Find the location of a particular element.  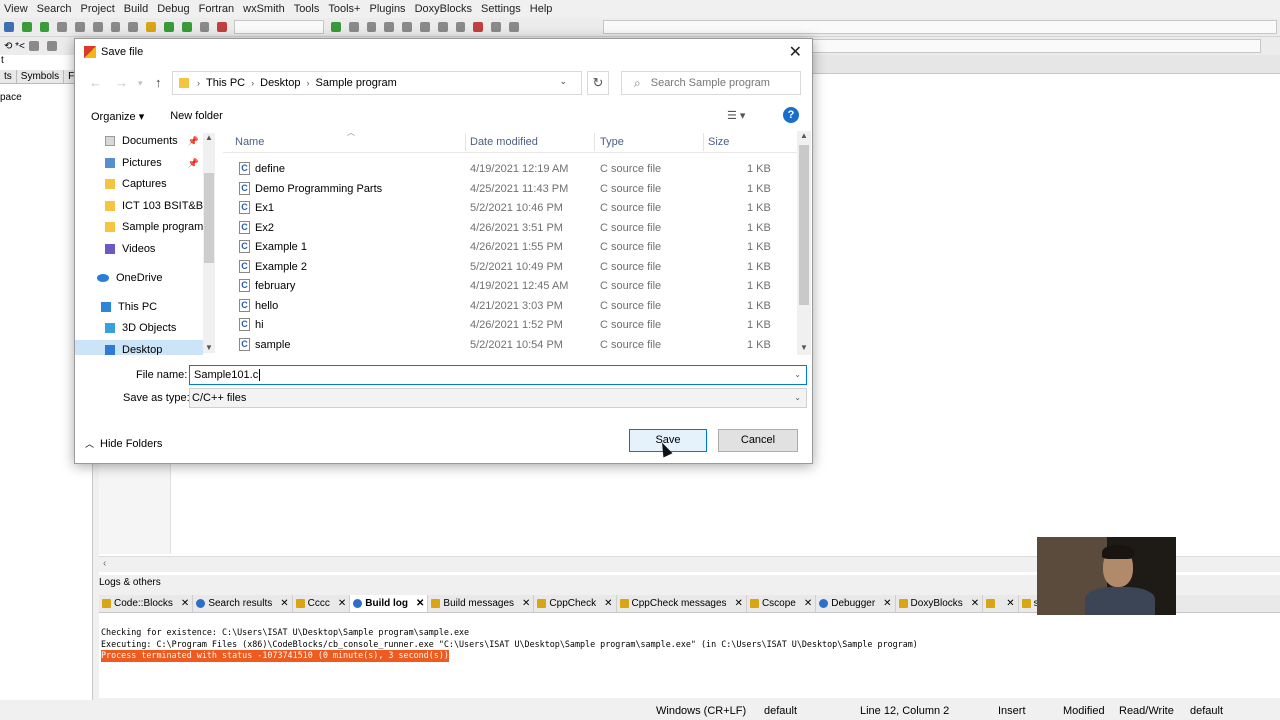

build-target-select is located at coordinates (279, 27).